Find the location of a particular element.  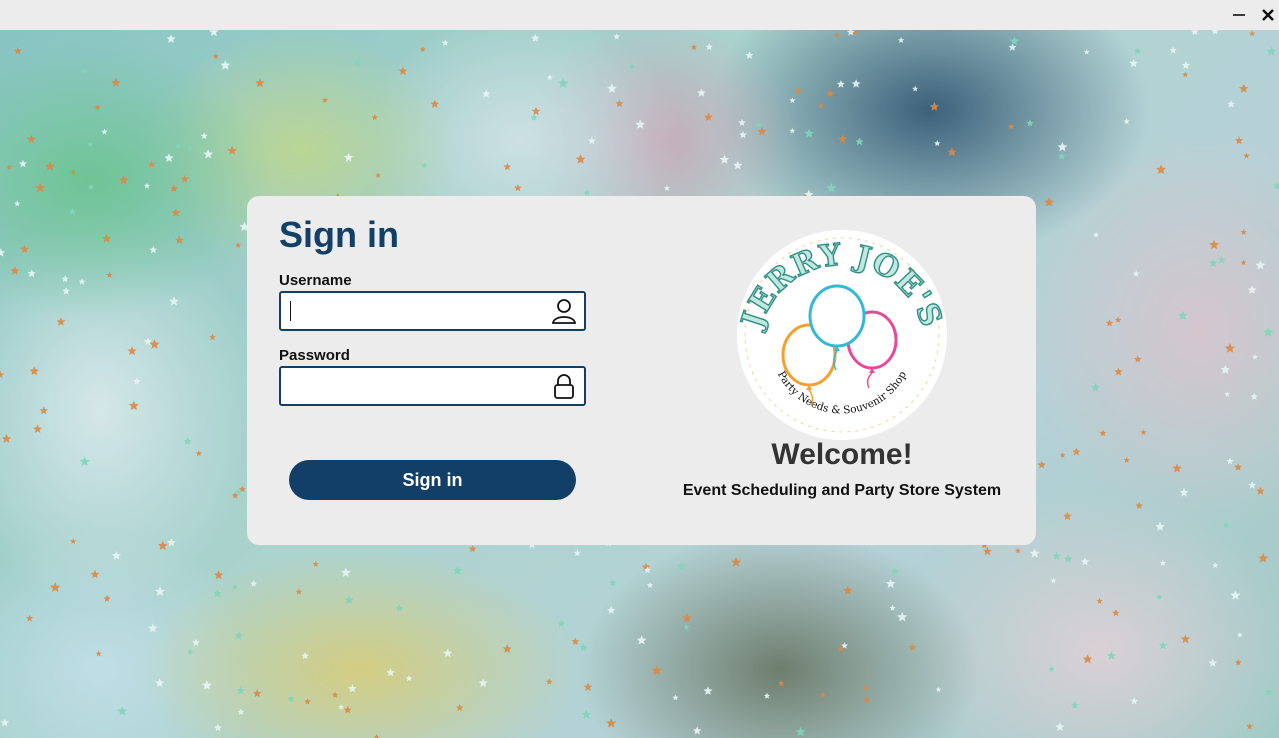

username-field-box is located at coordinates (432, 311).